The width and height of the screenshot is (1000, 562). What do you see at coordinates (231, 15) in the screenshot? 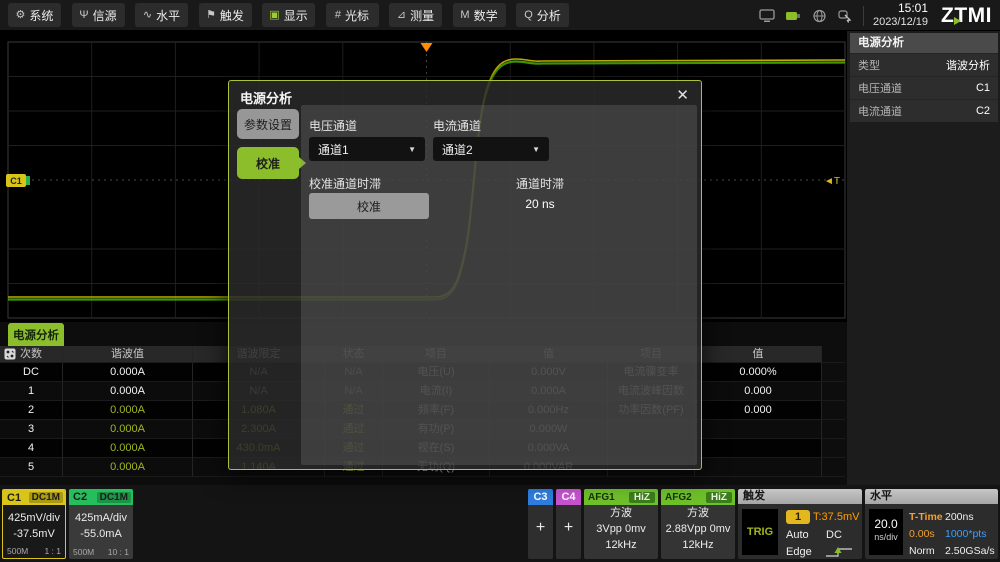
I see `menu-label: 触发` at bounding box center [231, 15].